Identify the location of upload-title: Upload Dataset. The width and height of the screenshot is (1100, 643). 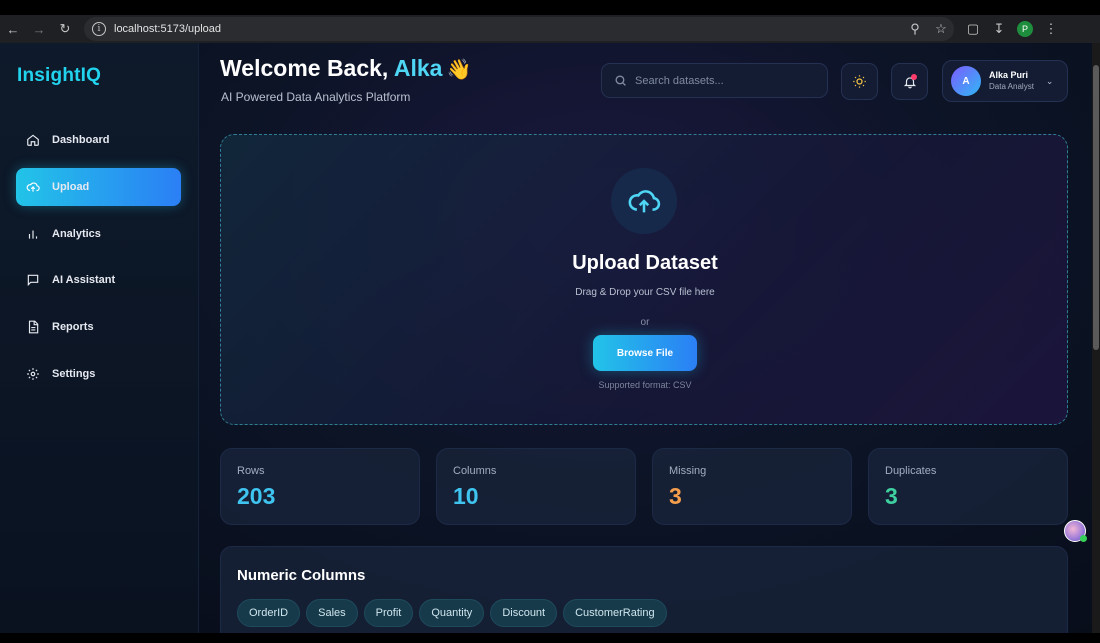
(645, 263).